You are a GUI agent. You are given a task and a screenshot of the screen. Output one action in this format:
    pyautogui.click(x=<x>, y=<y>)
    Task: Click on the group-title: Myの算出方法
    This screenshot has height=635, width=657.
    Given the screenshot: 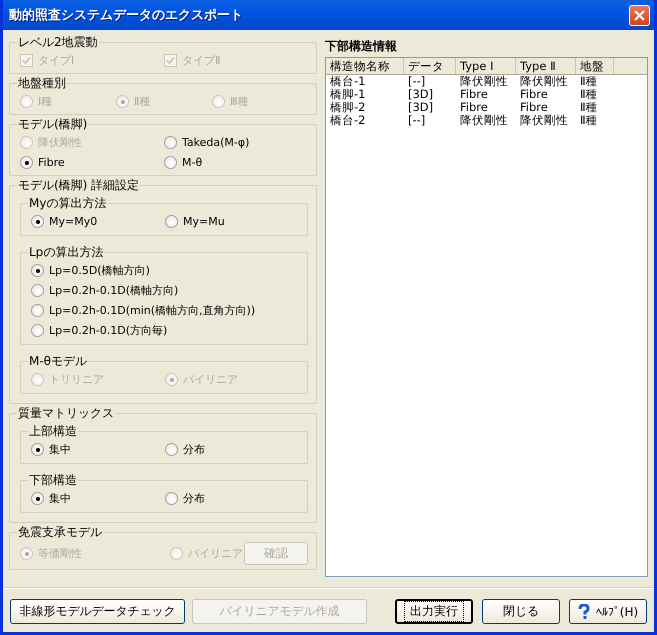 What is the action you would take?
    pyautogui.click(x=68, y=203)
    